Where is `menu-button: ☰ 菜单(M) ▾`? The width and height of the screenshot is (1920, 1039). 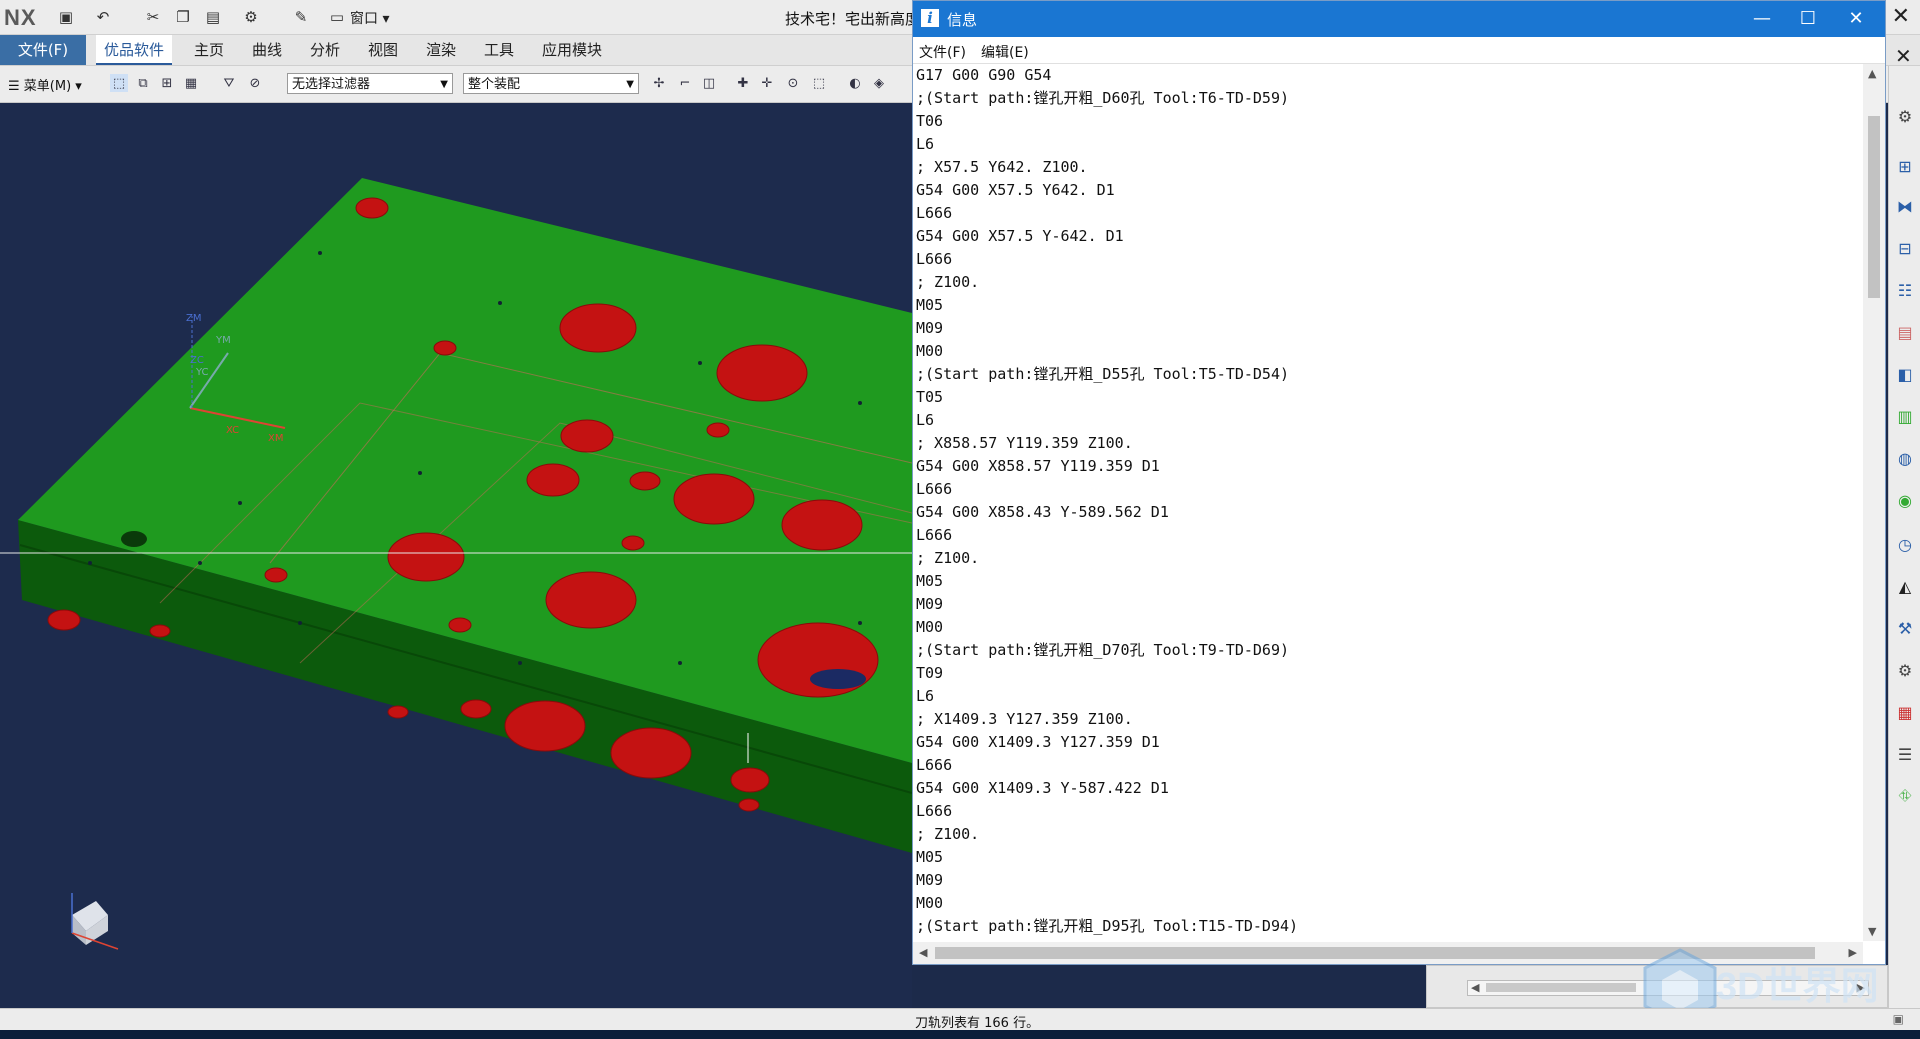
menu-button: ☰ 菜单(M) ▾ is located at coordinates (45, 84).